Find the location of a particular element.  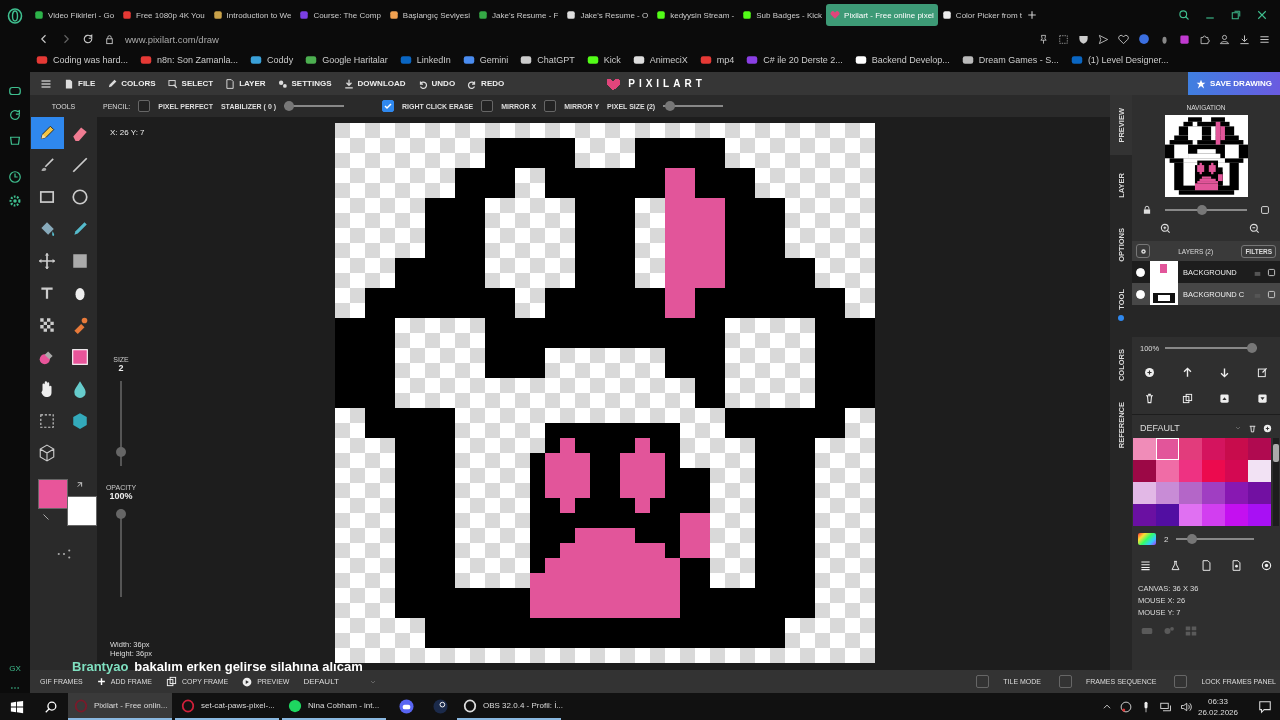

cursor-position: X: 26 Y: 7 is located at coordinates (127, 132).